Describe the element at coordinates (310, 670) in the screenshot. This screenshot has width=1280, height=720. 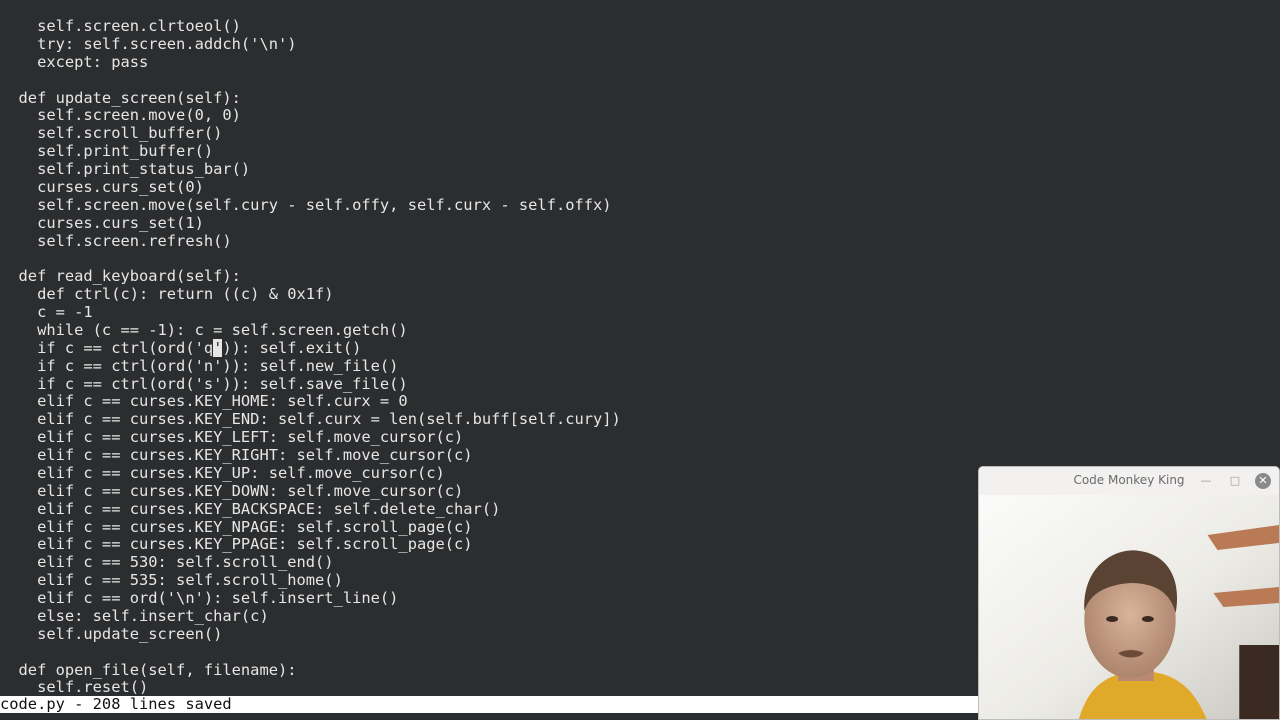
I see `code-line: def open_file(self, filename):` at that location.